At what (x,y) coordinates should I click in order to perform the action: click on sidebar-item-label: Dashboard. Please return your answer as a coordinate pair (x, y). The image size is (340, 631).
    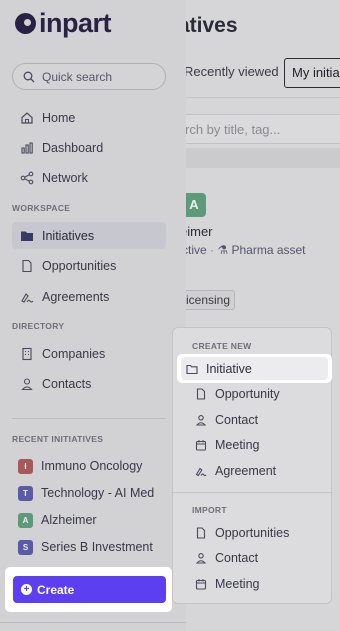
    Looking at the image, I should click on (73, 147).